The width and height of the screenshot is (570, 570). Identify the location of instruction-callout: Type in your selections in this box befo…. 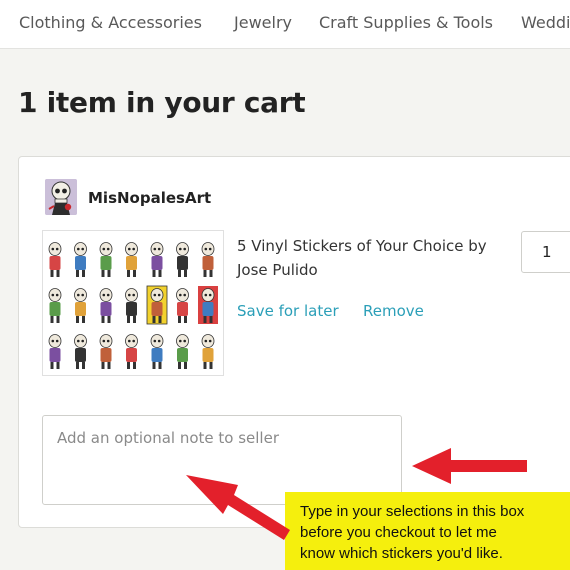
(427, 531).